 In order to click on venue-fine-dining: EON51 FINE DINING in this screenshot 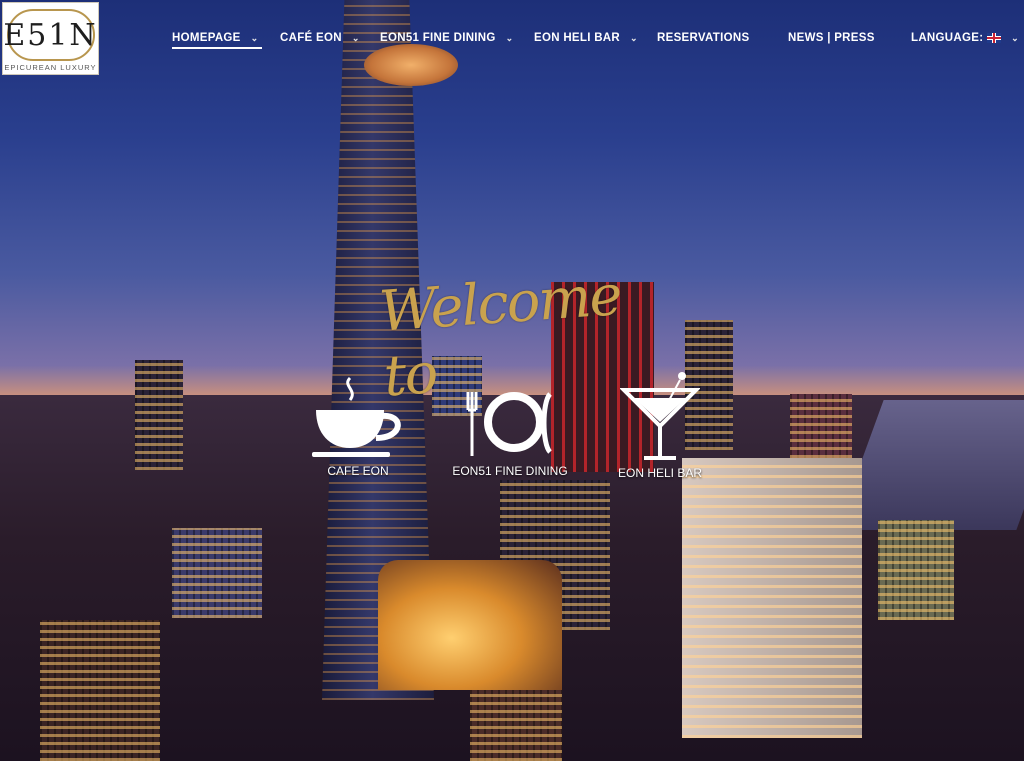, I will do `click(510, 433)`.